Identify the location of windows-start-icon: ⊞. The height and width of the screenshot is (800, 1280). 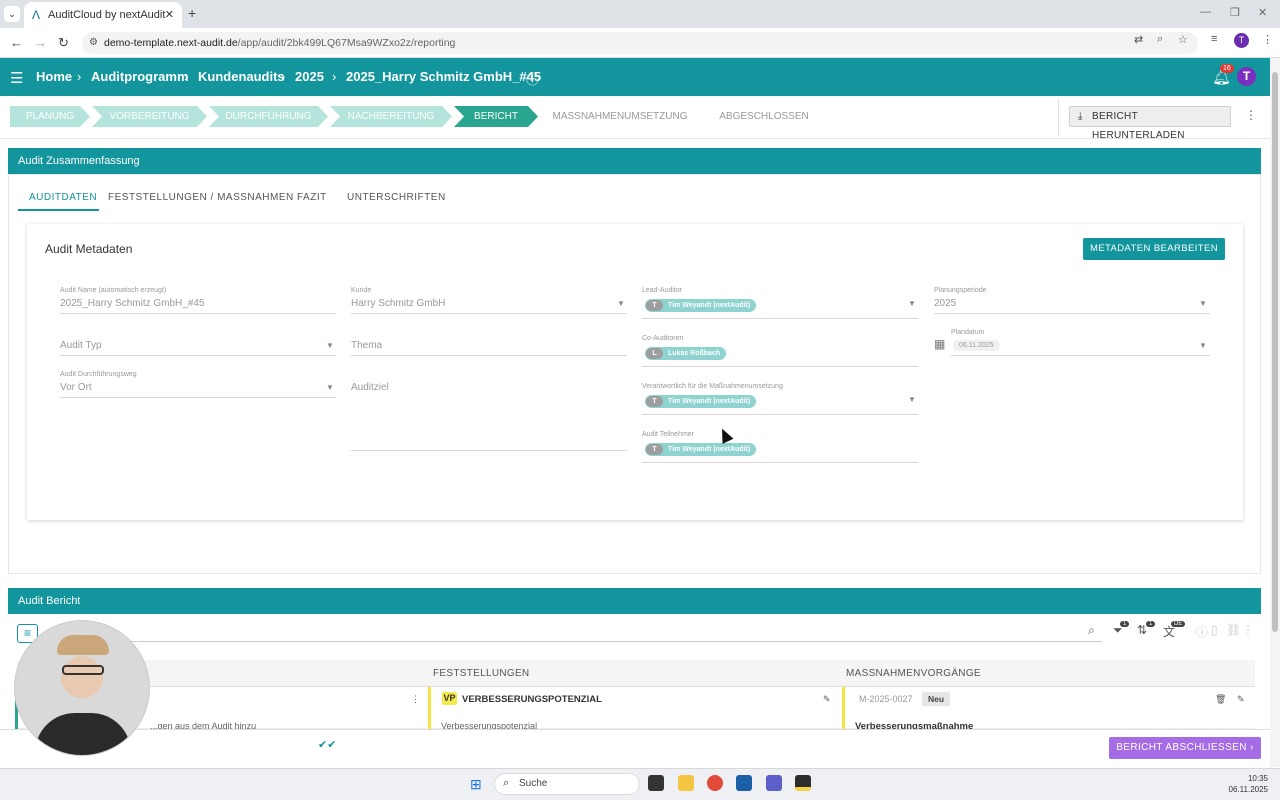
(476, 784).